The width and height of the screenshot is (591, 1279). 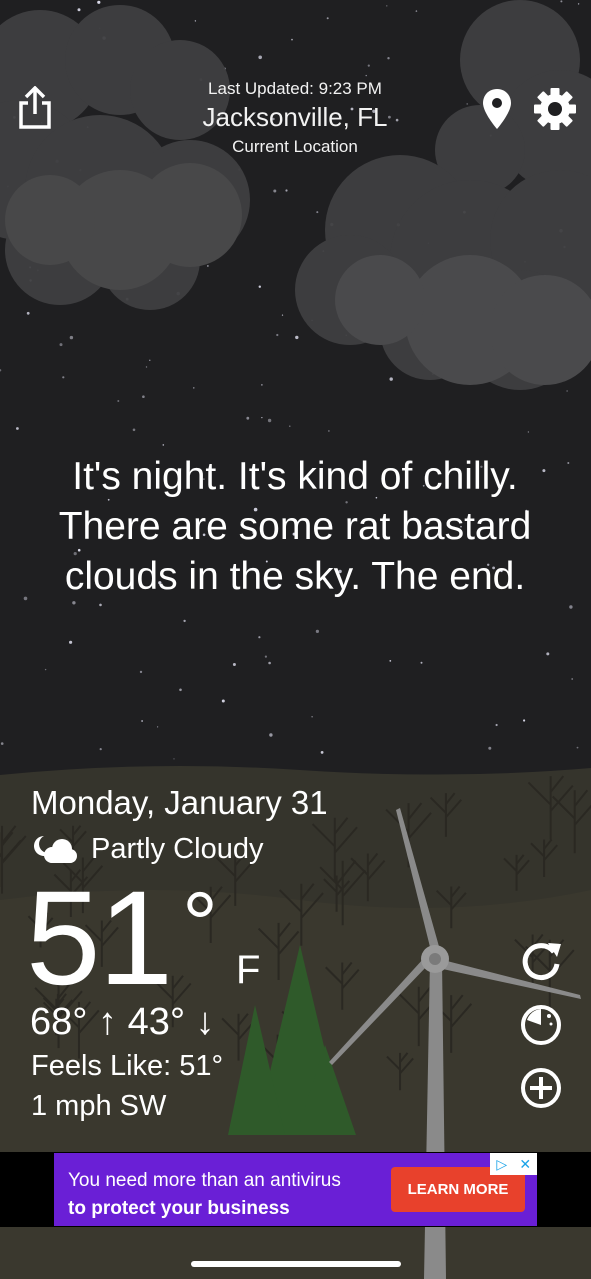 What do you see at coordinates (127, 1066) in the screenshot?
I see `feels-like: Feels Like: 51°` at bounding box center [127, 1066].